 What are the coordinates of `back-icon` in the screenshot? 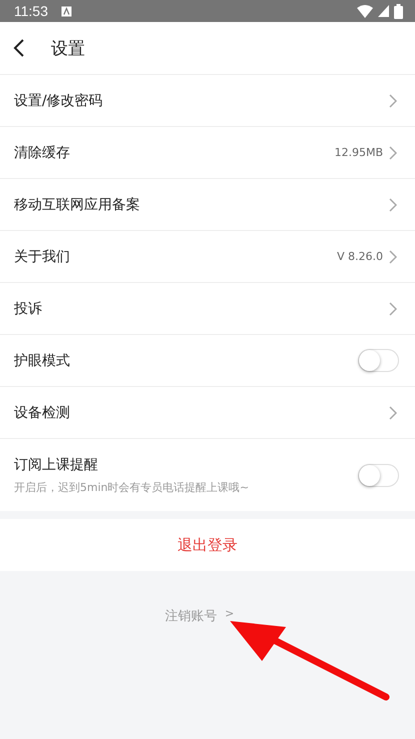 It's located at (19, 48).